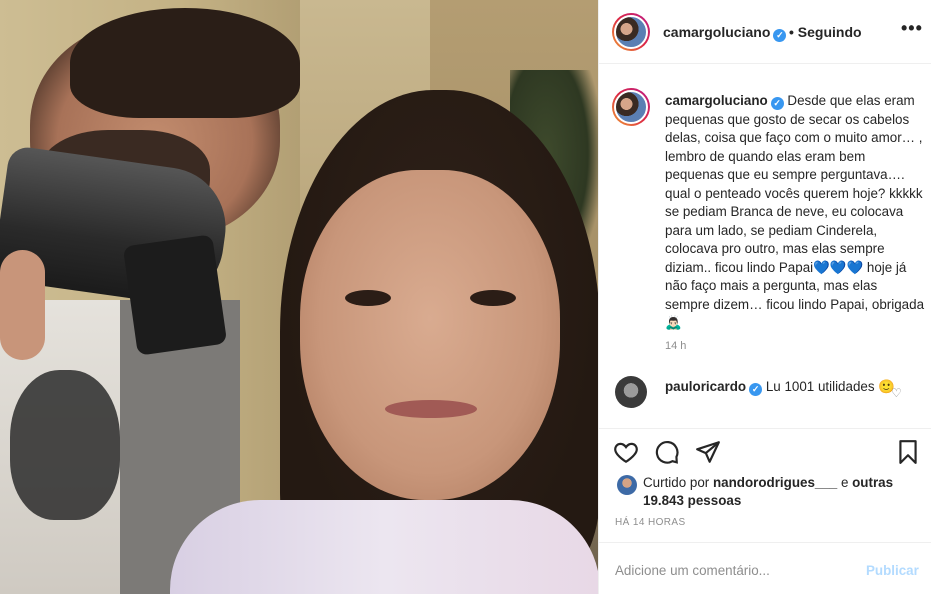 This screenshot has height=594, width=931. What do you see at coordinates (631, 32) in the screenshot?
I see `author-avatar` at bounding box center [631, 32].